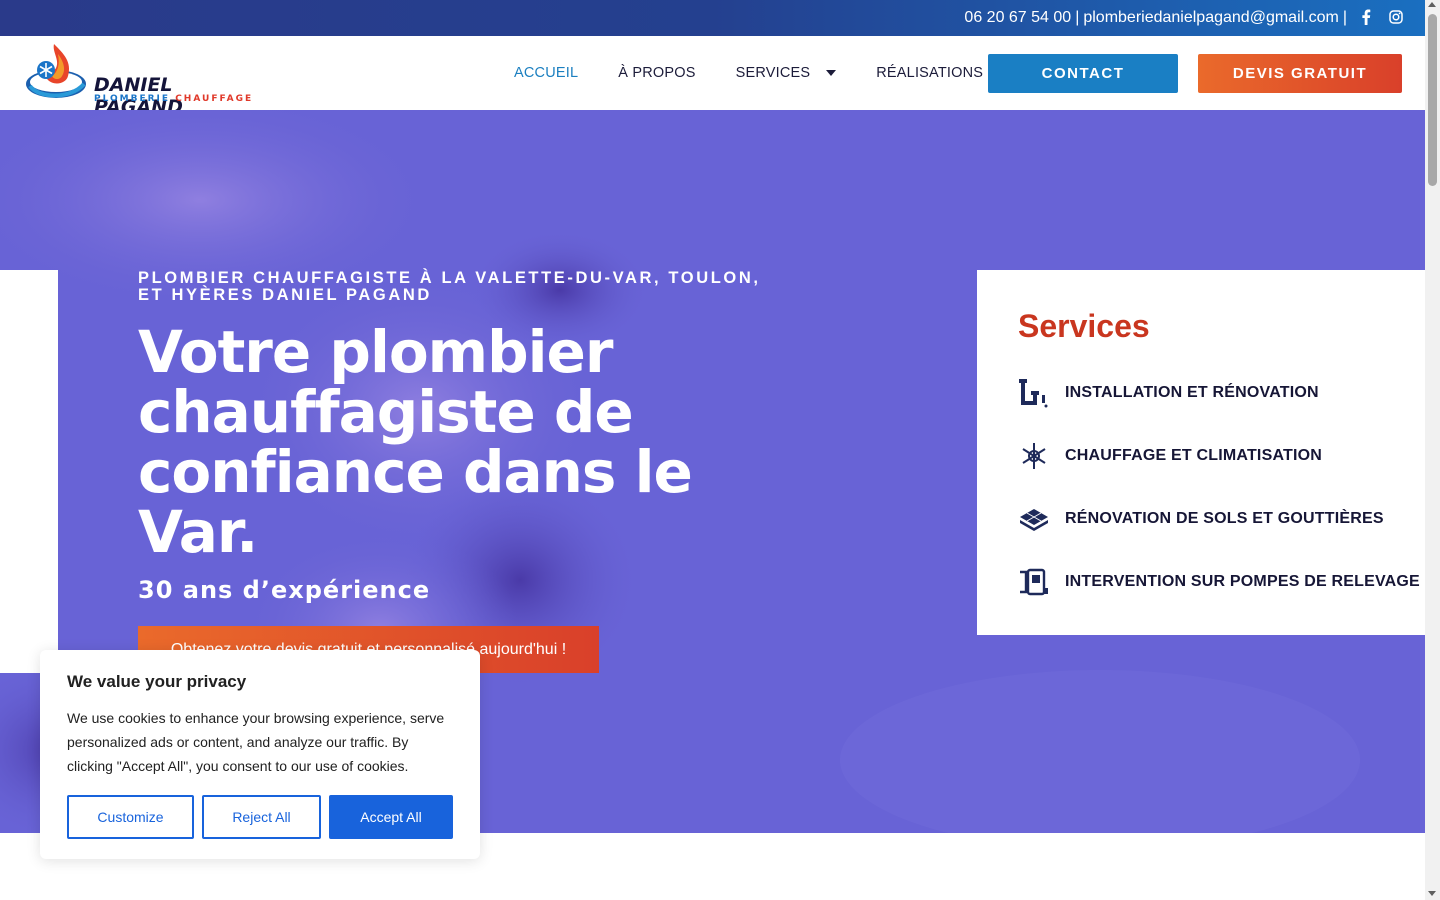 The image size is (1440, 900). I want to click on service-item: CHAUFFAGE ET CLIMATISATION, so click(1221, 455).